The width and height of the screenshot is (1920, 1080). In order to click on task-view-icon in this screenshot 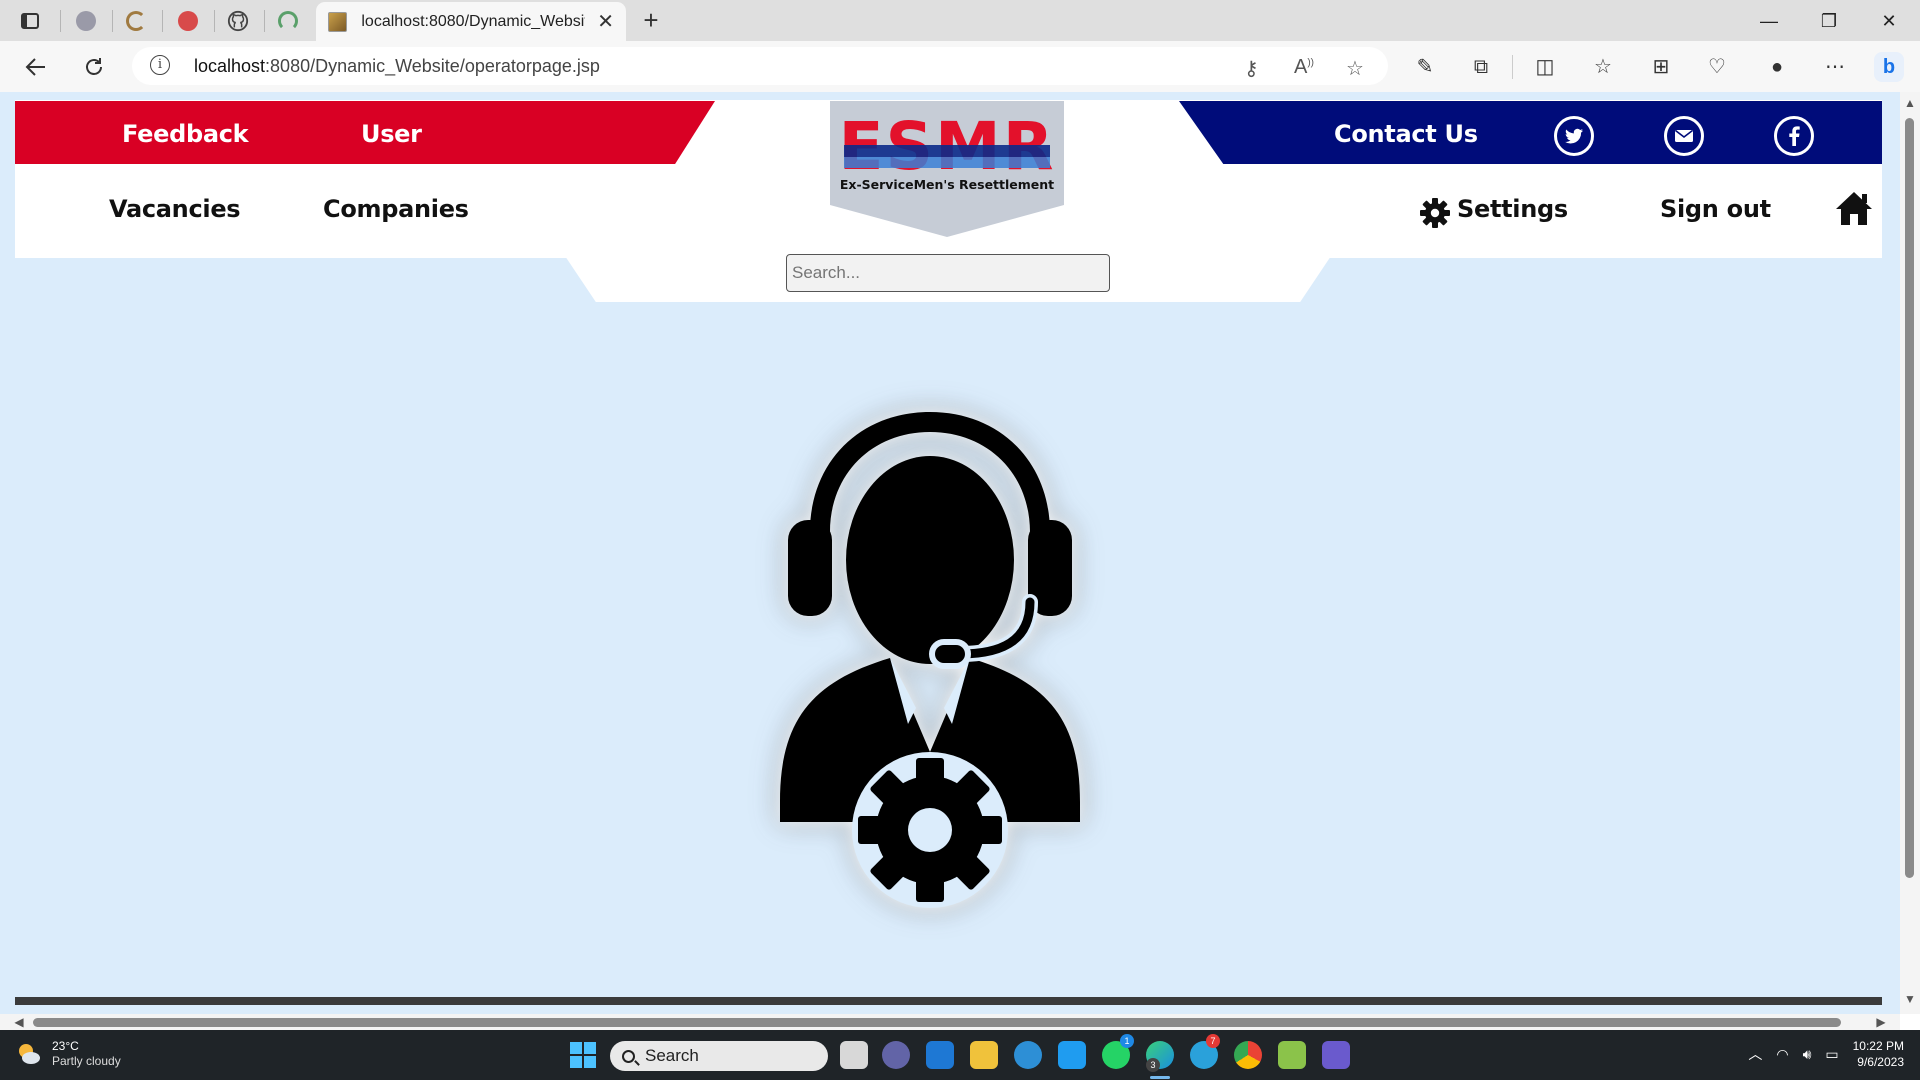, I will do `click(854, 1055)`.